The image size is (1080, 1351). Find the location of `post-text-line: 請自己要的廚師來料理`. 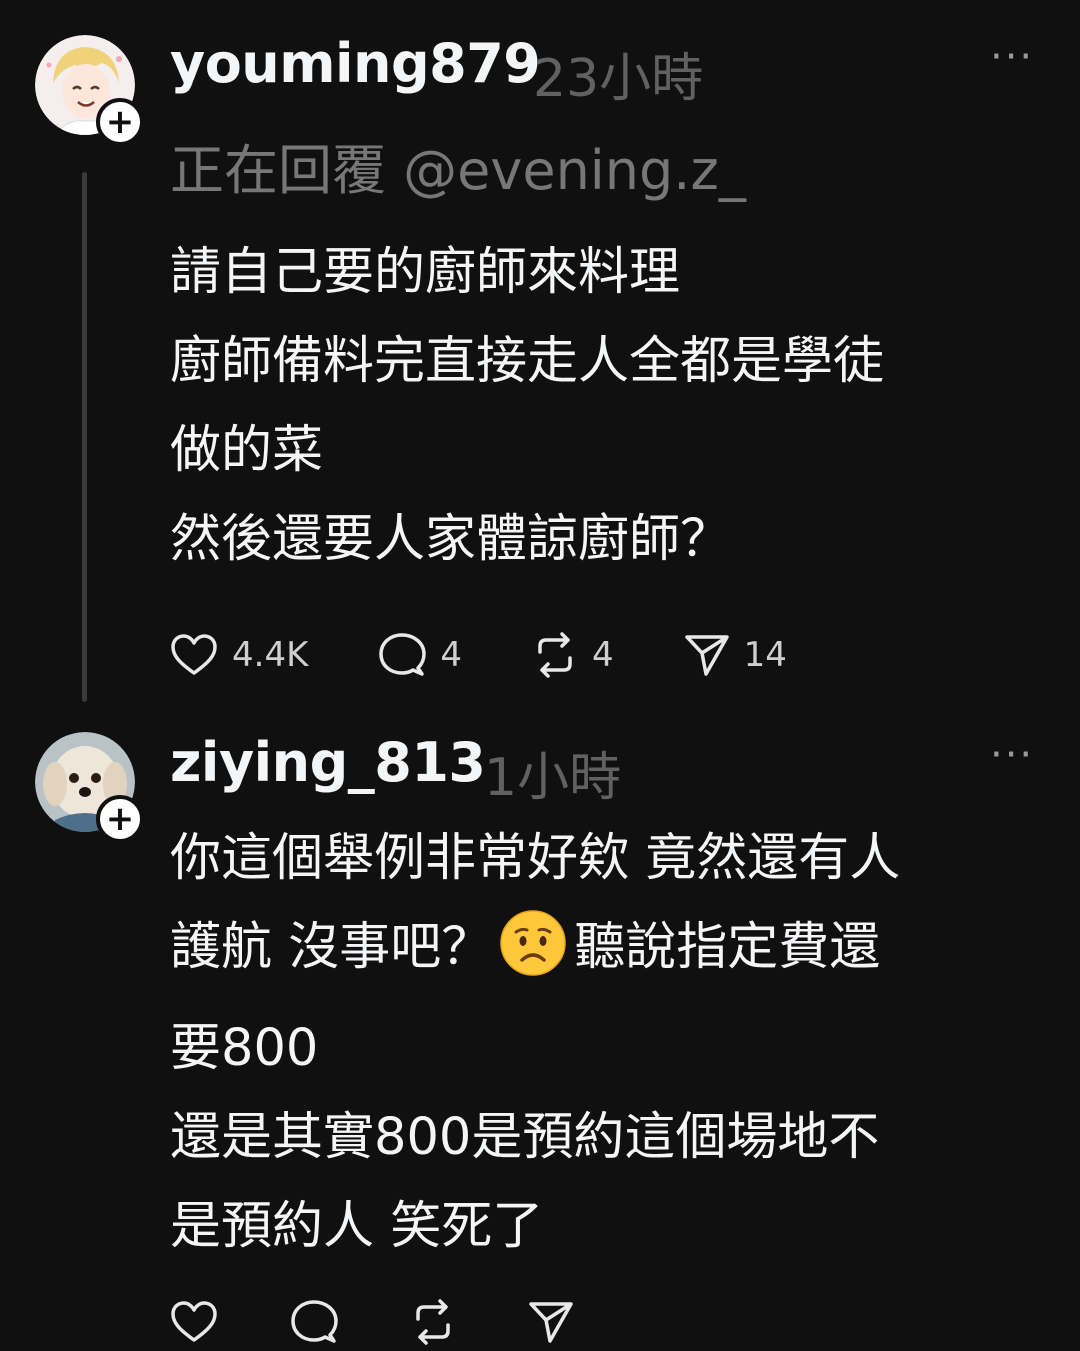

post-text-line: 請自己要的廚師來料理 is located at coordinates (425, 272).